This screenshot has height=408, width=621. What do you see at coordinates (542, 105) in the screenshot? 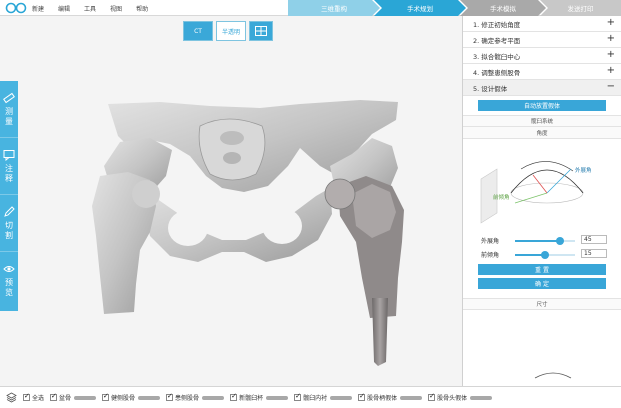
I see `auto-place-prosthesis-button: 自动放置假体` at bounding box center [542, 105].